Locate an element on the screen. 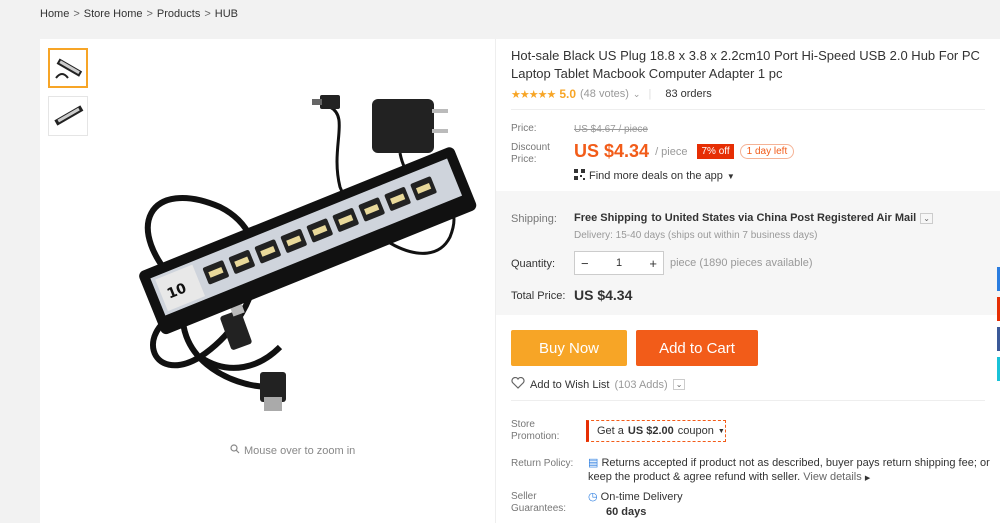 The width and height of the screenshot is (1000, 523). quantity-label: Quantity: is located at coordinates (533, 264).